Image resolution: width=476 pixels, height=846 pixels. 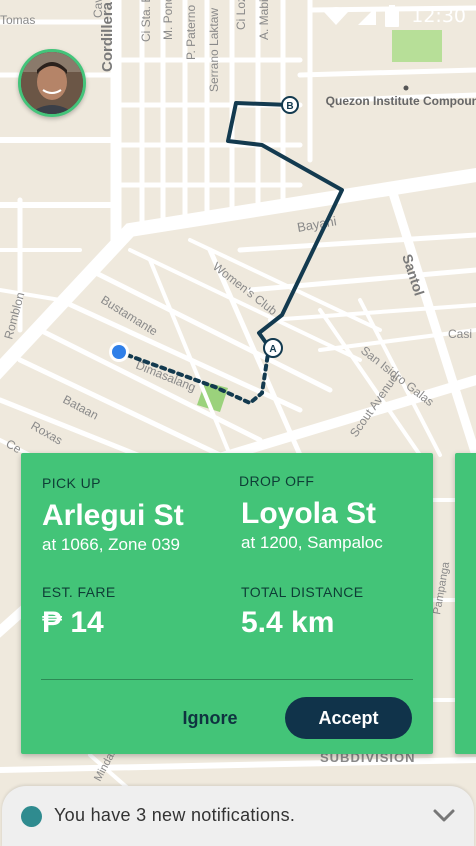 I want to click on landmark-label: Quezon Institute Compound, so click(x=401, y=101).